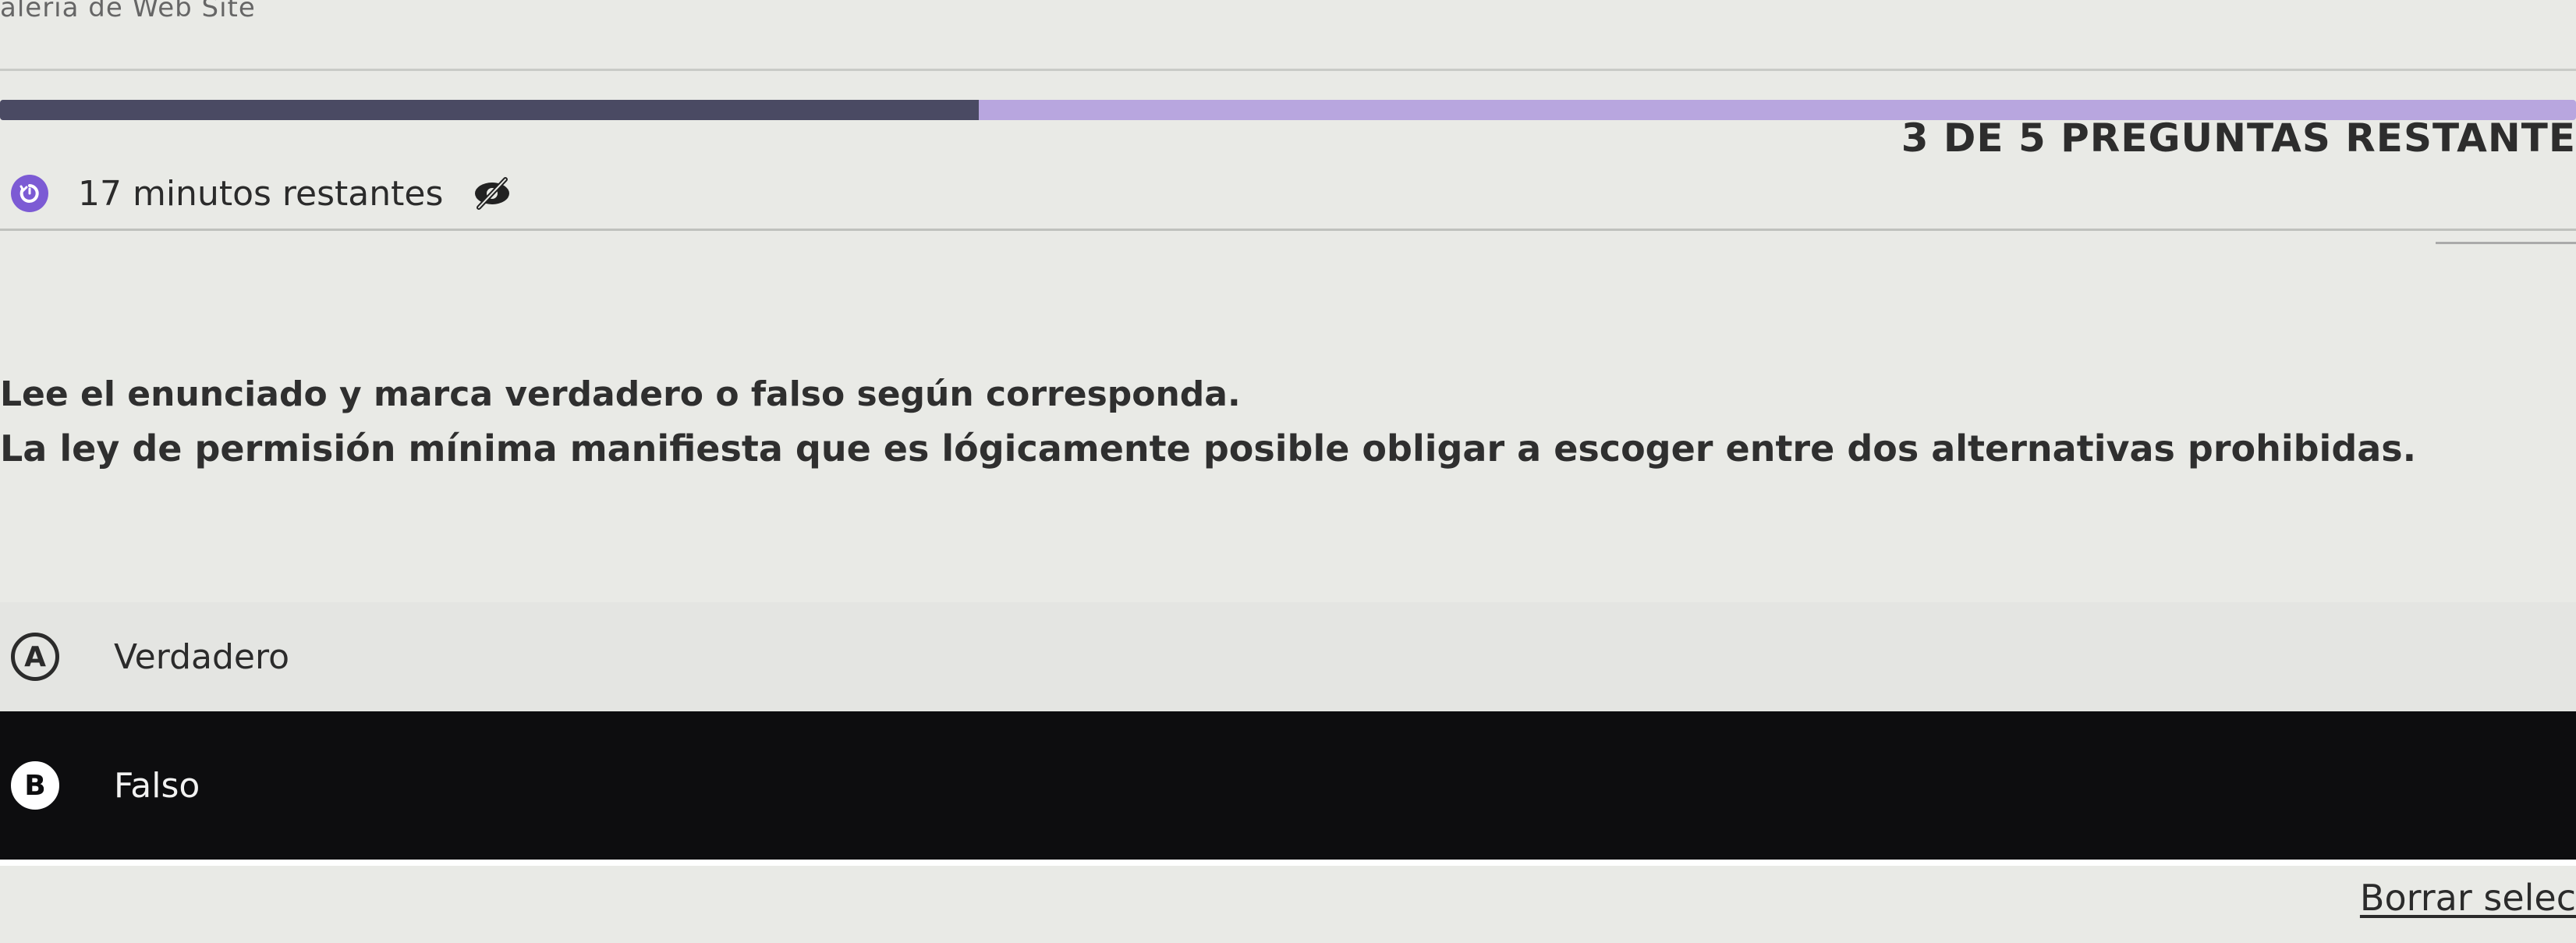 The height and width of the screenshot is (943, 2576). What do you see at coordinates (202, 656) in the screenshot?
I see `option-label-a: Verdadero` at bounding box center [202, 656].